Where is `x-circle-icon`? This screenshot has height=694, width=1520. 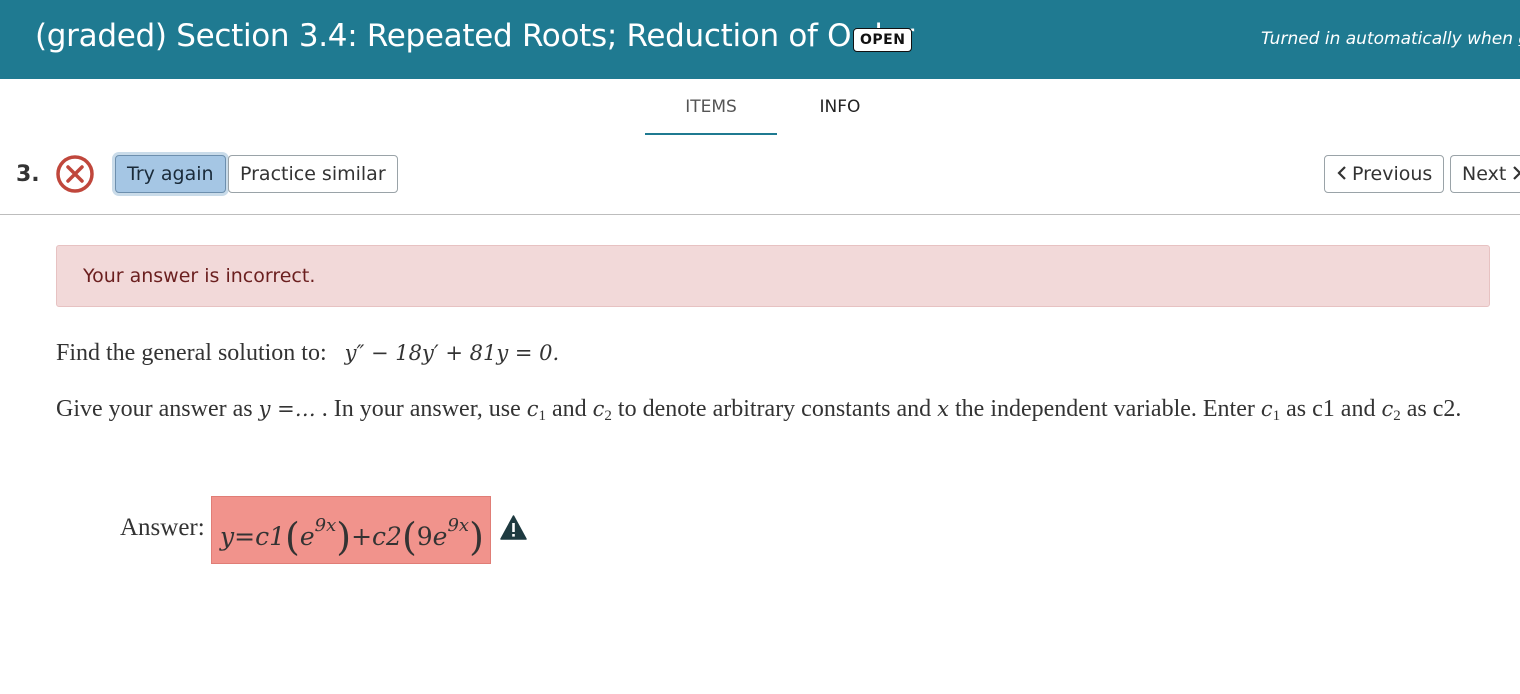 x-circle-icon is located at coordinates (75, 174).